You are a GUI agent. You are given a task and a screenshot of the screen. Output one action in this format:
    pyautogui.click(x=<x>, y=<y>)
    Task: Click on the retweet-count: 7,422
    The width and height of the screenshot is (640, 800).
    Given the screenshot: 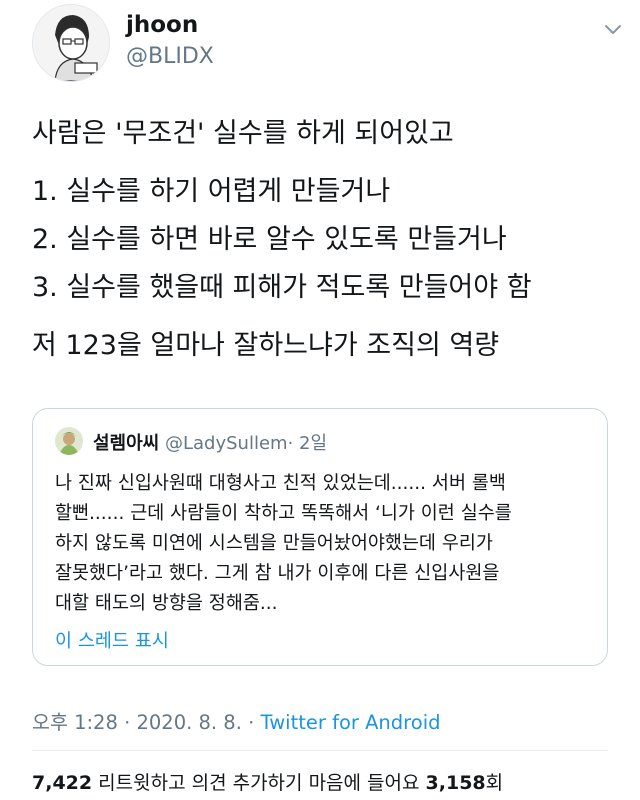 What is the action you would take?
    pyautogui.click(x=62, y=783)
    